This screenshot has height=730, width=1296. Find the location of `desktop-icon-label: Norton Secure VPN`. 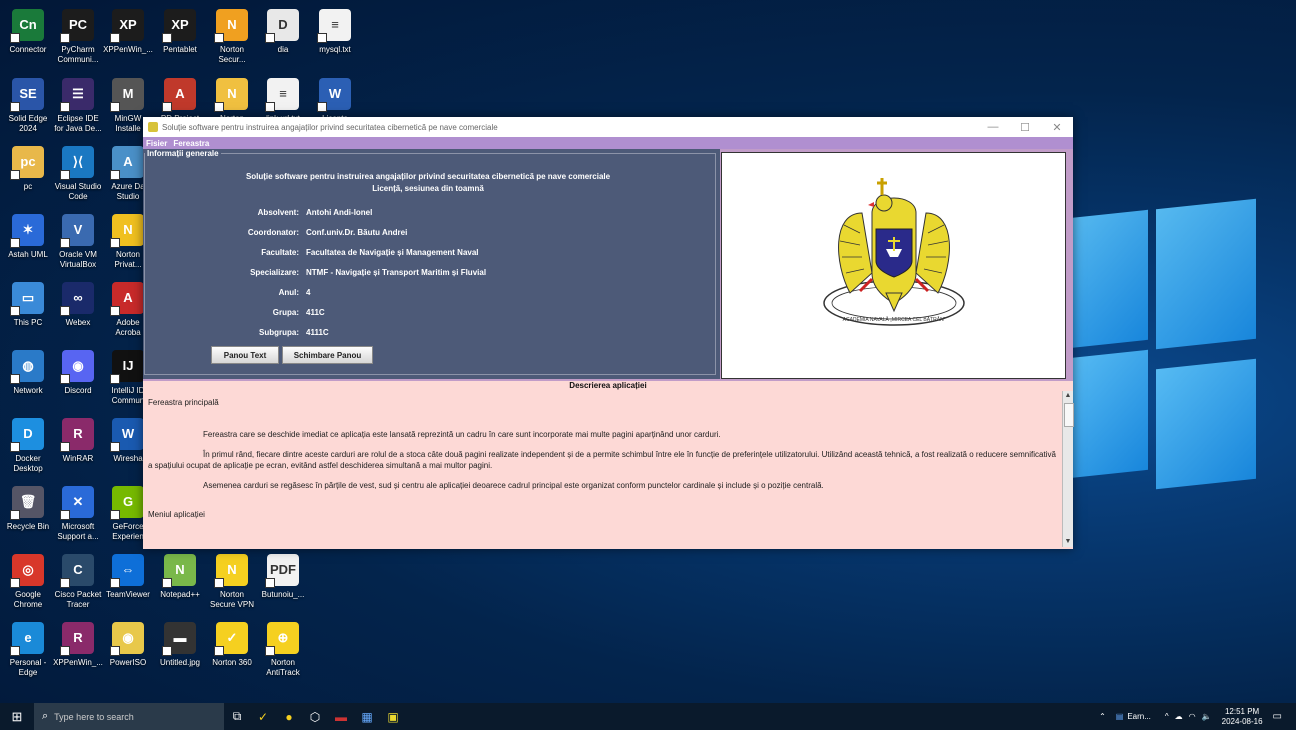

desktop-icon-label: Norton Secure VPN is located at coordinates (232, 599).